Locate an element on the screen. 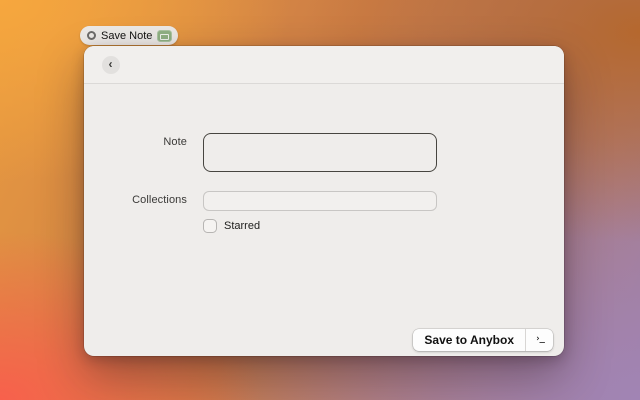 The height and width of the screenshot is (400, 640). menubar-item-label: Save Note is located at coordinates (127, 35).